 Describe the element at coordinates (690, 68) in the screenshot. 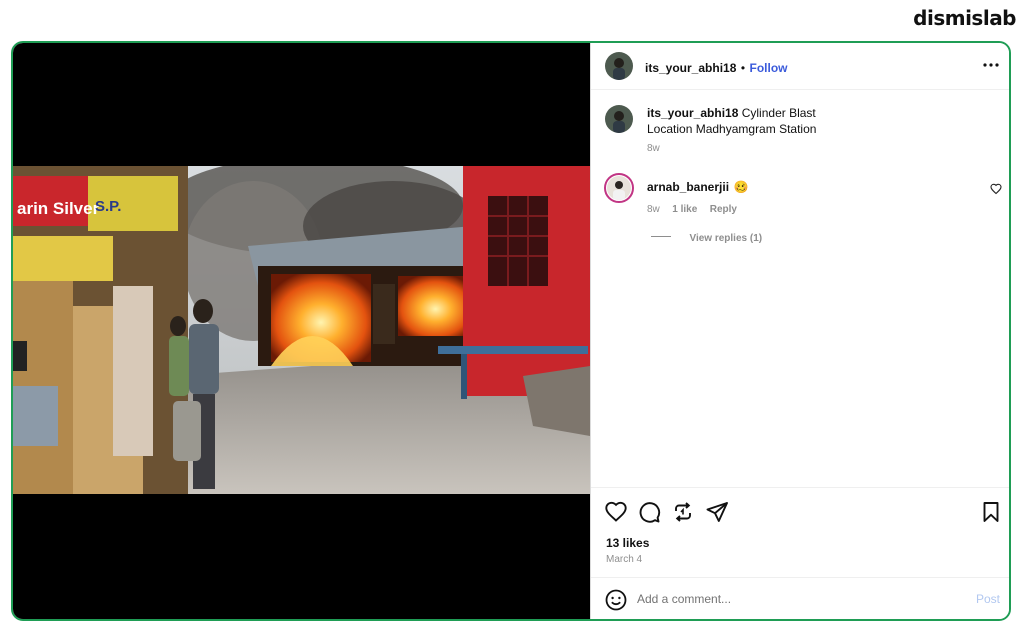

I see `author-username: its_your_abhi18` at that location.